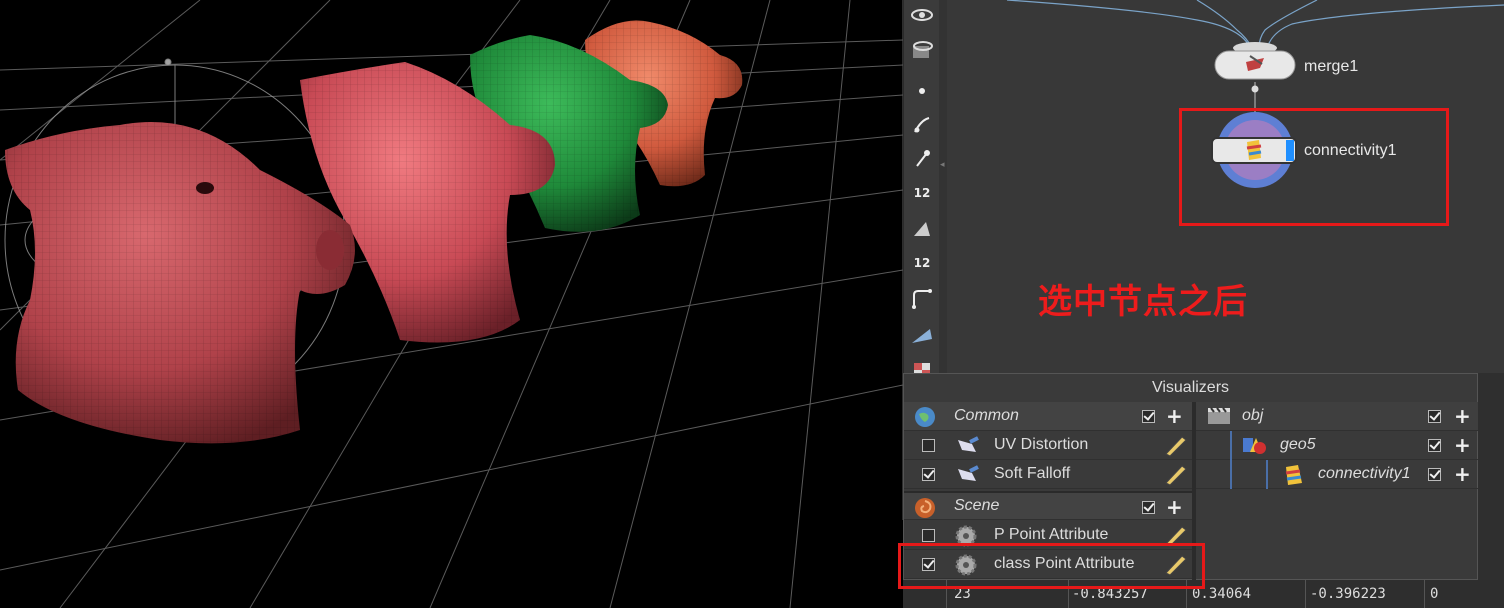  Describe the element at coordinates (1337, 416) in the screenshot. I see `tree-row-obj: obj +` at that location.